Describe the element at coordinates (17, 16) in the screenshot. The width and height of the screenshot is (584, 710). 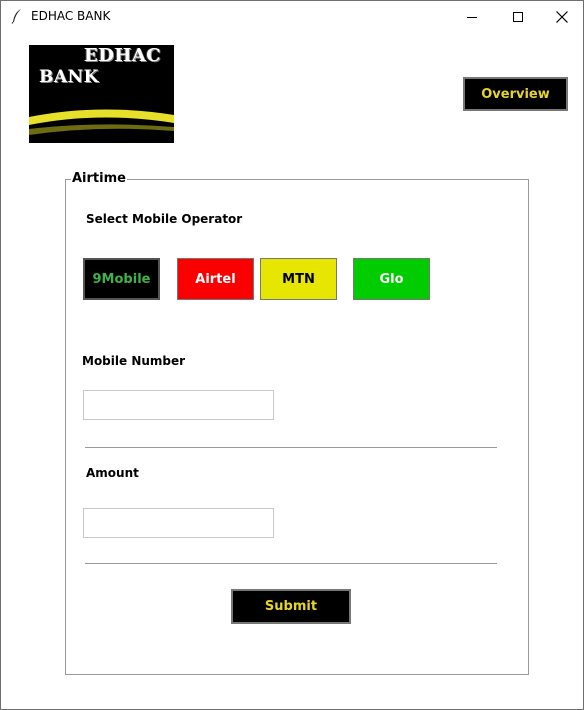
I see `feather-icon` at that location.